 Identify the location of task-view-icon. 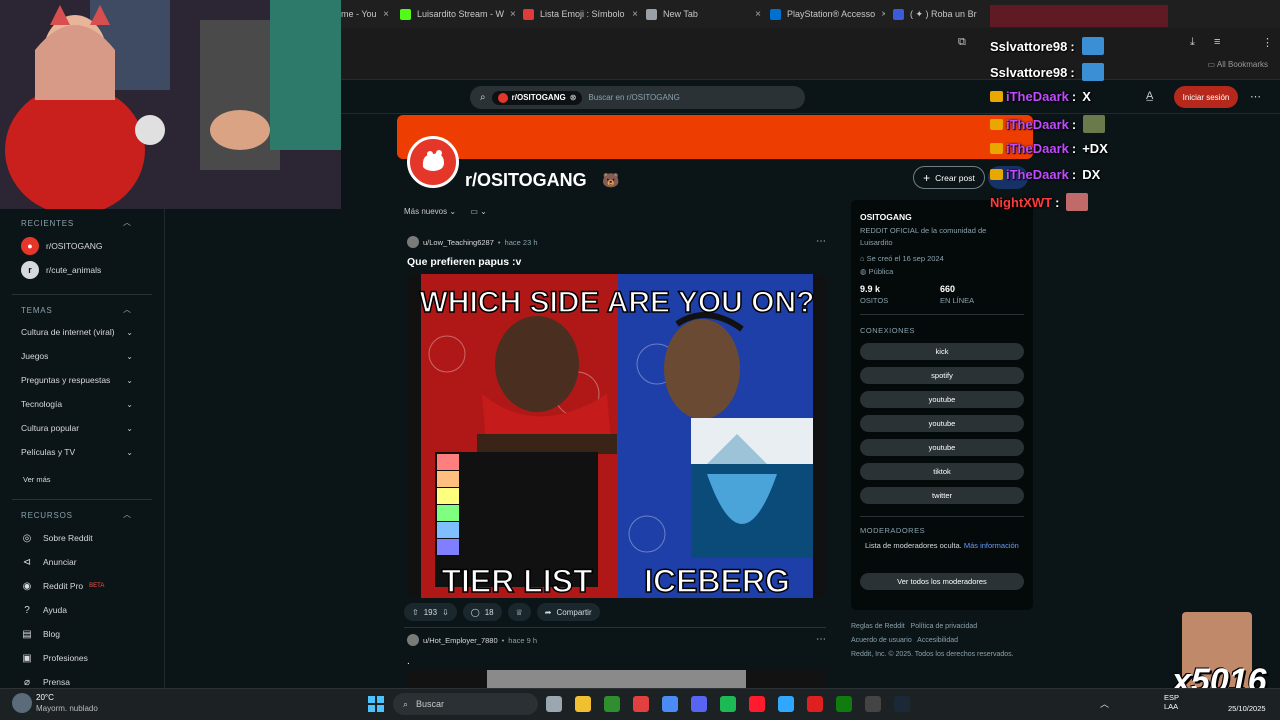
(554, 704).